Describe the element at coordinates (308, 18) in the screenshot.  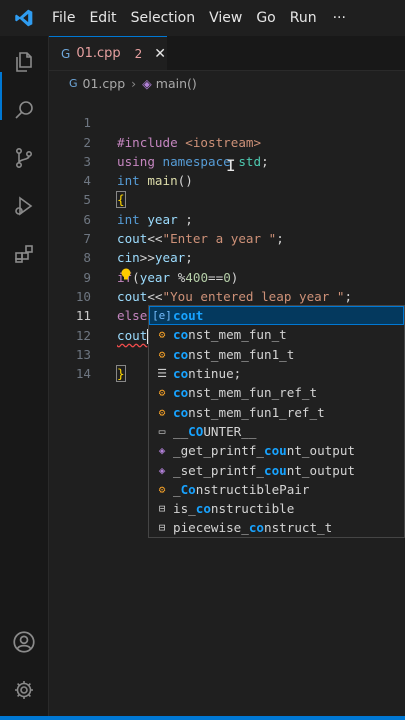
I see `menu-run: Run` at that location.